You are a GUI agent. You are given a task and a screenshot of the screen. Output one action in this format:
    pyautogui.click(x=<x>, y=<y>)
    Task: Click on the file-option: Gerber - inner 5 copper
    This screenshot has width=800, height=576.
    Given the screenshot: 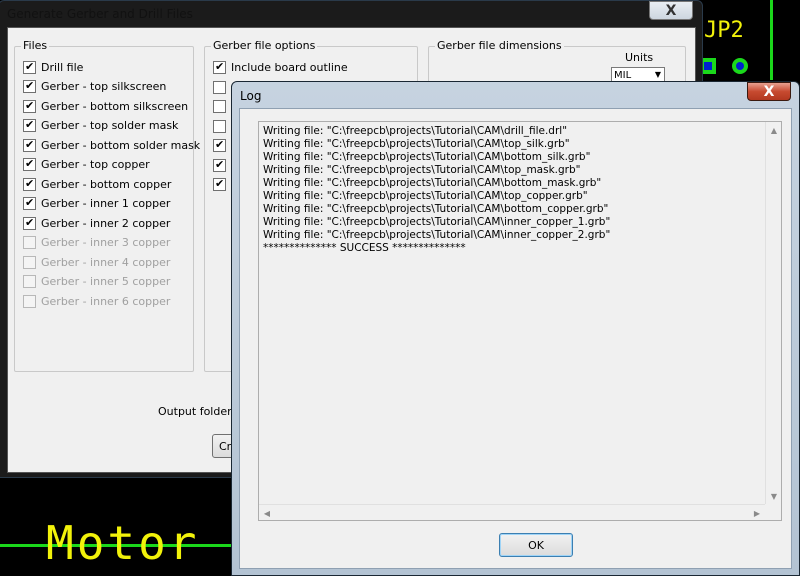 What is the action you would take?
    pyautogui.click(x=96, y=282)
    